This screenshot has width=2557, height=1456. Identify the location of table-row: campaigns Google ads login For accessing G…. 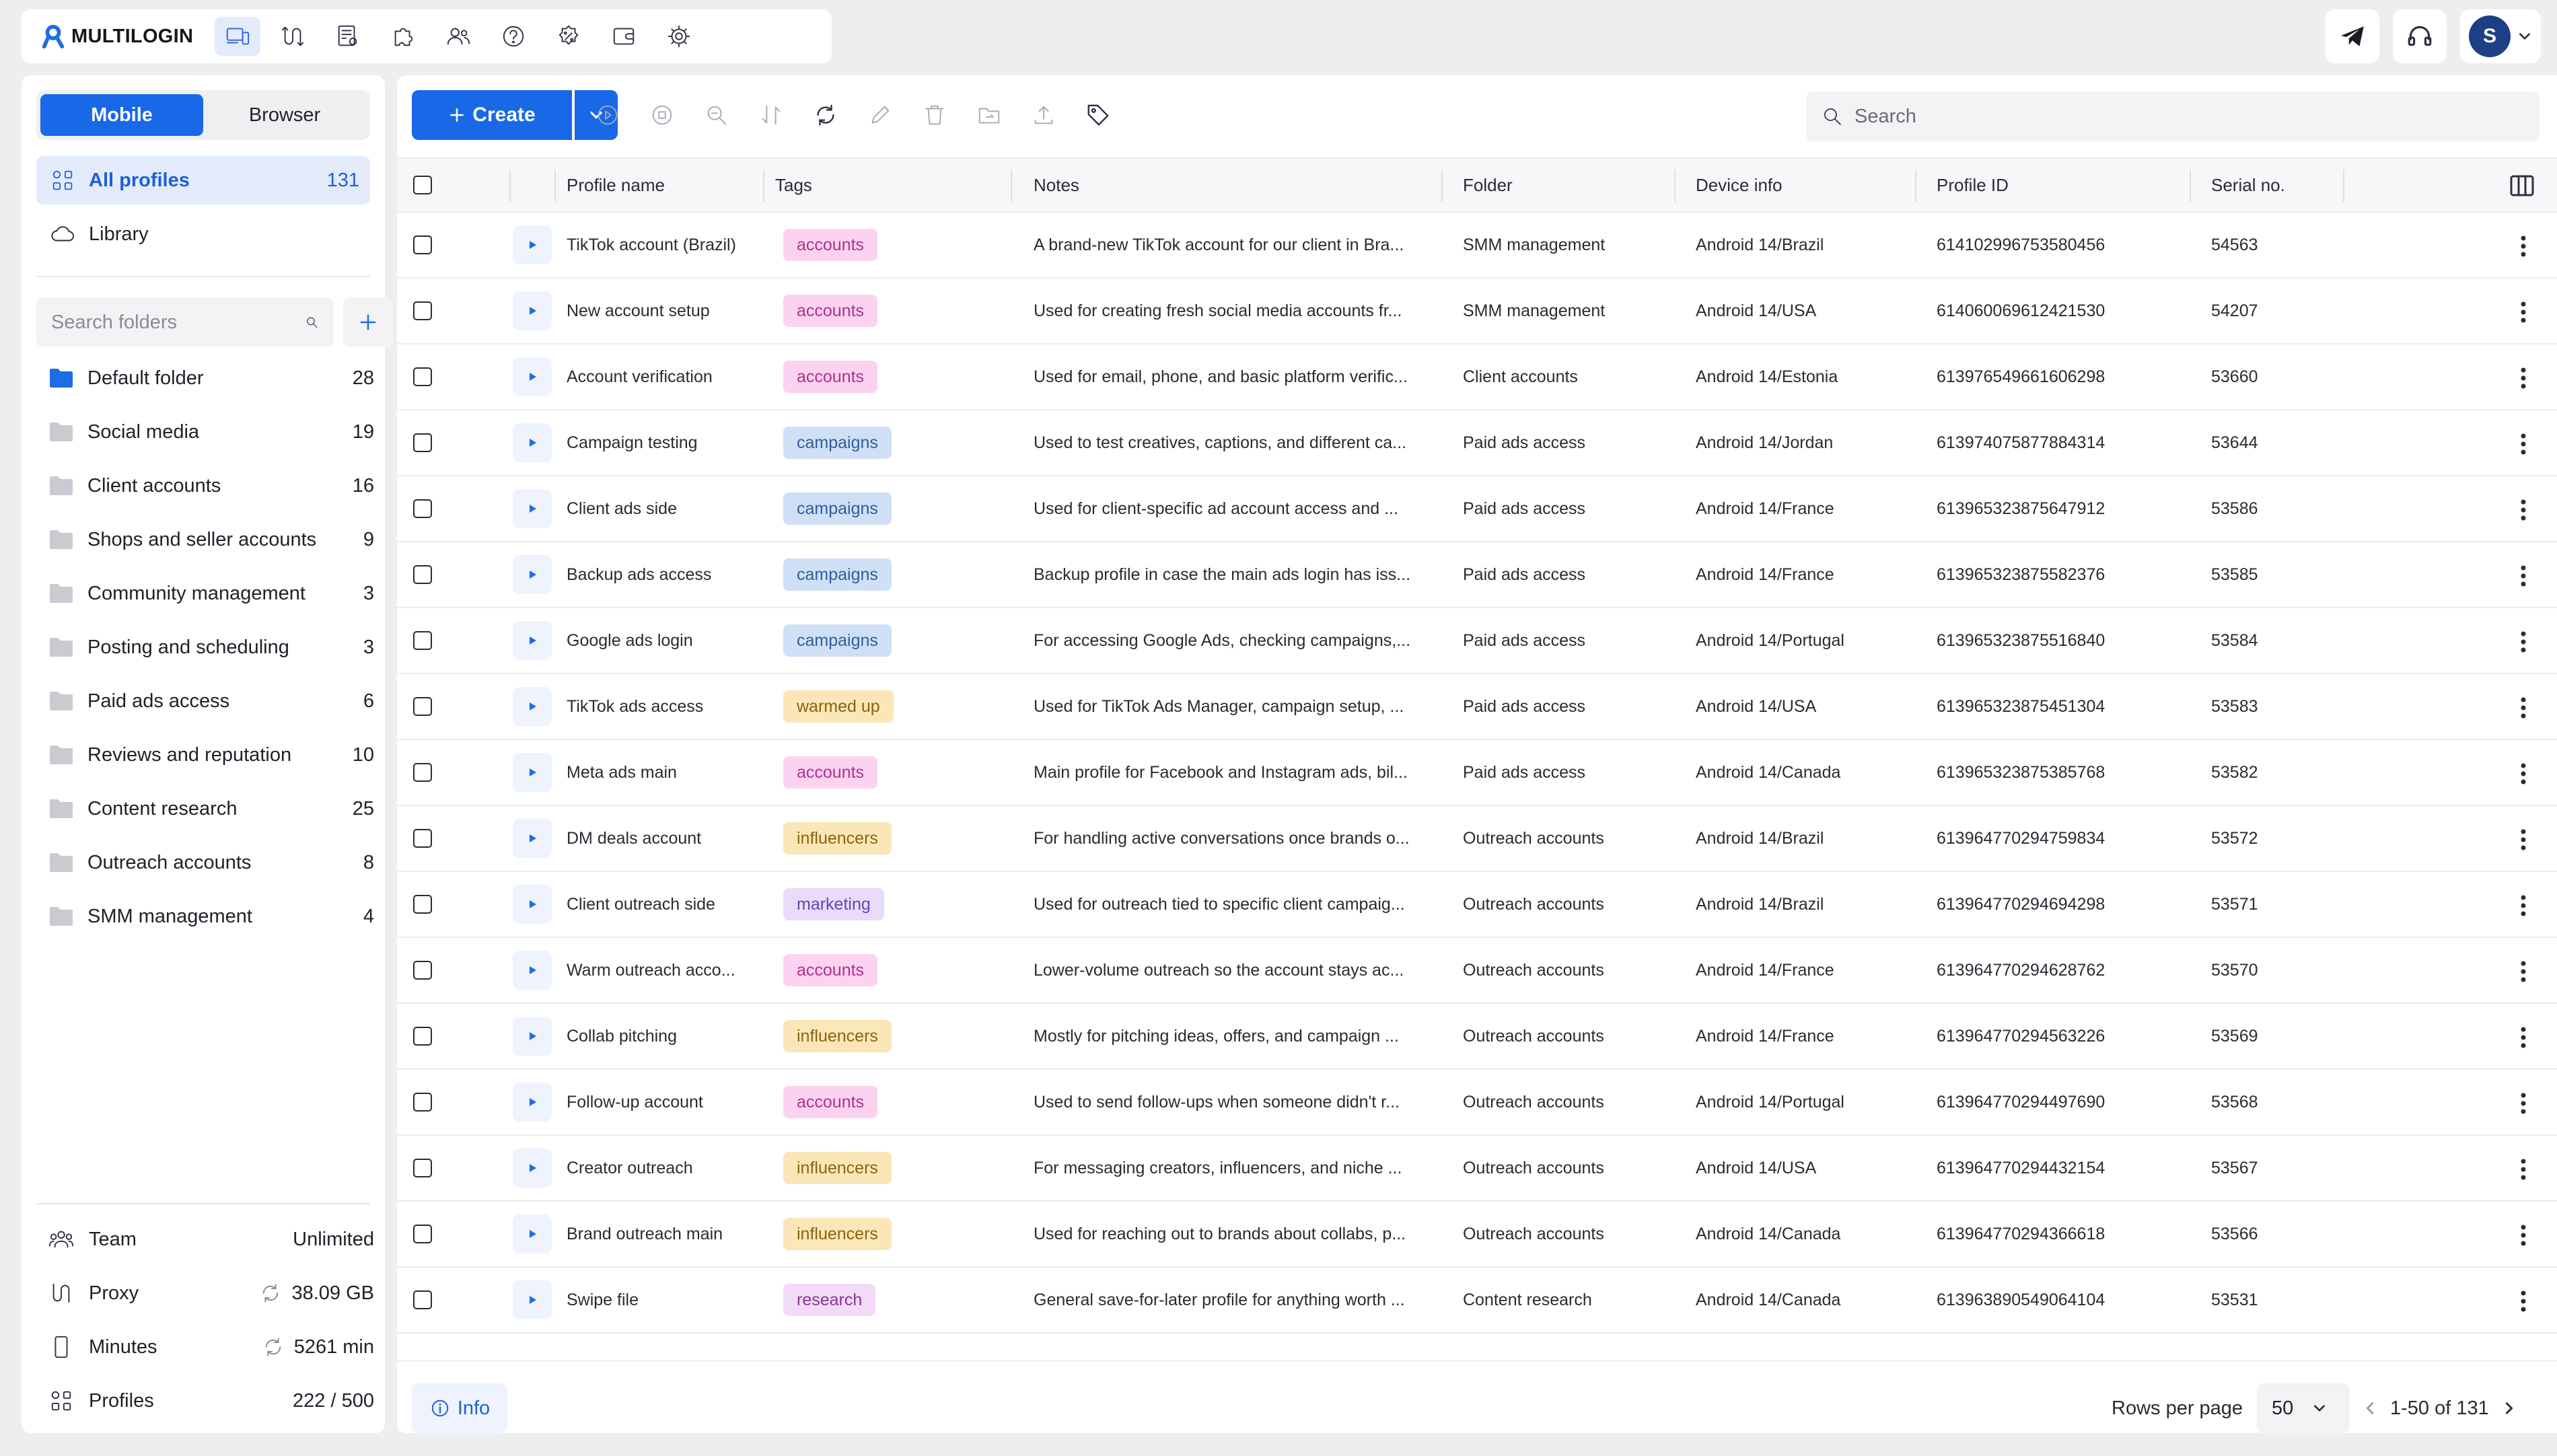
(1477, 641).